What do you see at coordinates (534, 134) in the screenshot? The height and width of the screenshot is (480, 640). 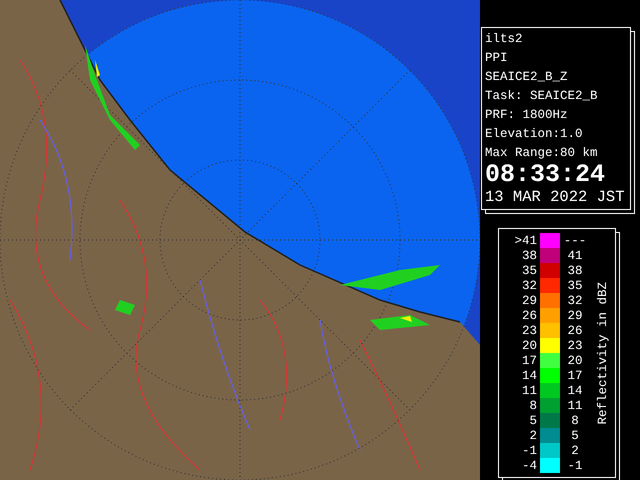 I see `info-text: Elevation:1.0` at bounding box center [534, 134].